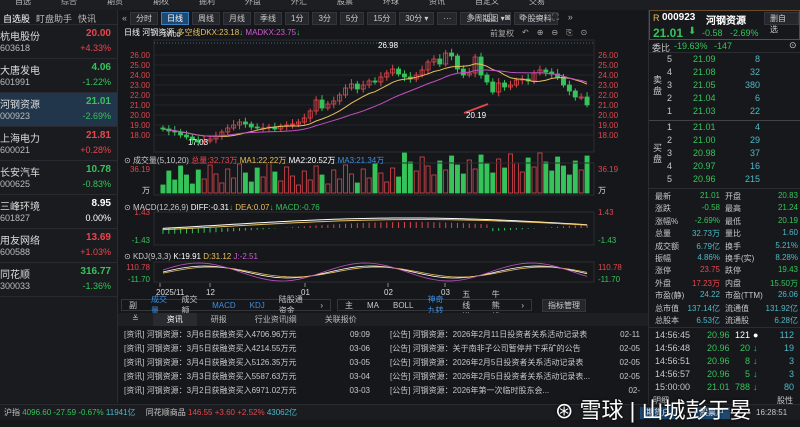 This screenshot has height=427, width=800. What do you see at coordinates (793, 45) in the screenshot?
I see `settings-icon: ⊙` at bounding box center [793, 45].